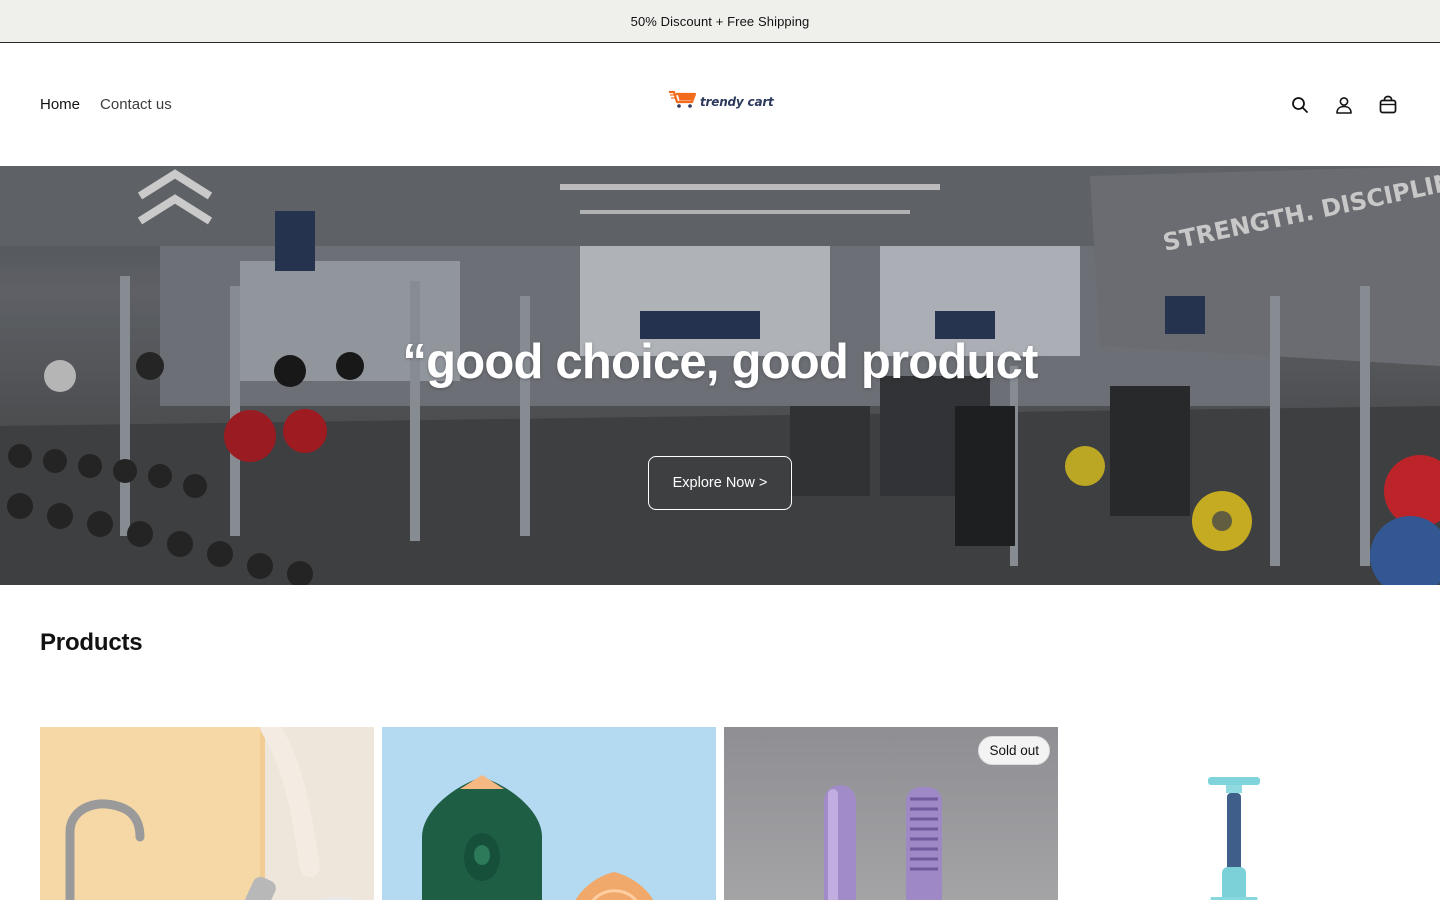 This screenshot has height=900, width=1440. Describe the element at coordinates (683, 101) in the screenshot. I see `cart-logo-icon` at that location.